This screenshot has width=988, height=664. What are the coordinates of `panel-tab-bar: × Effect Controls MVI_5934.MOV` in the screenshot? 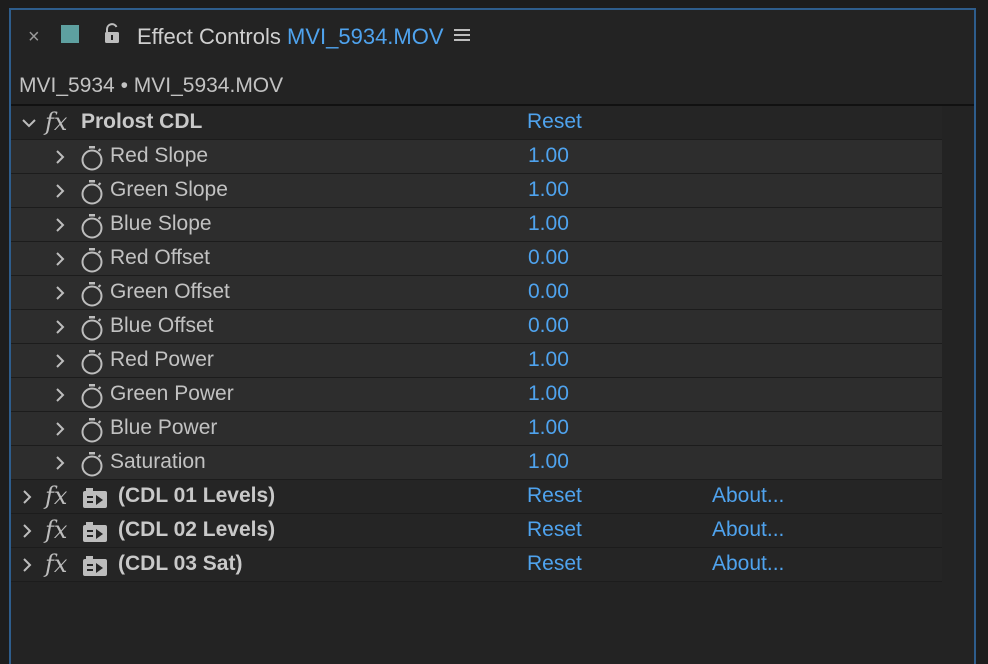 It's located at (492, 38).